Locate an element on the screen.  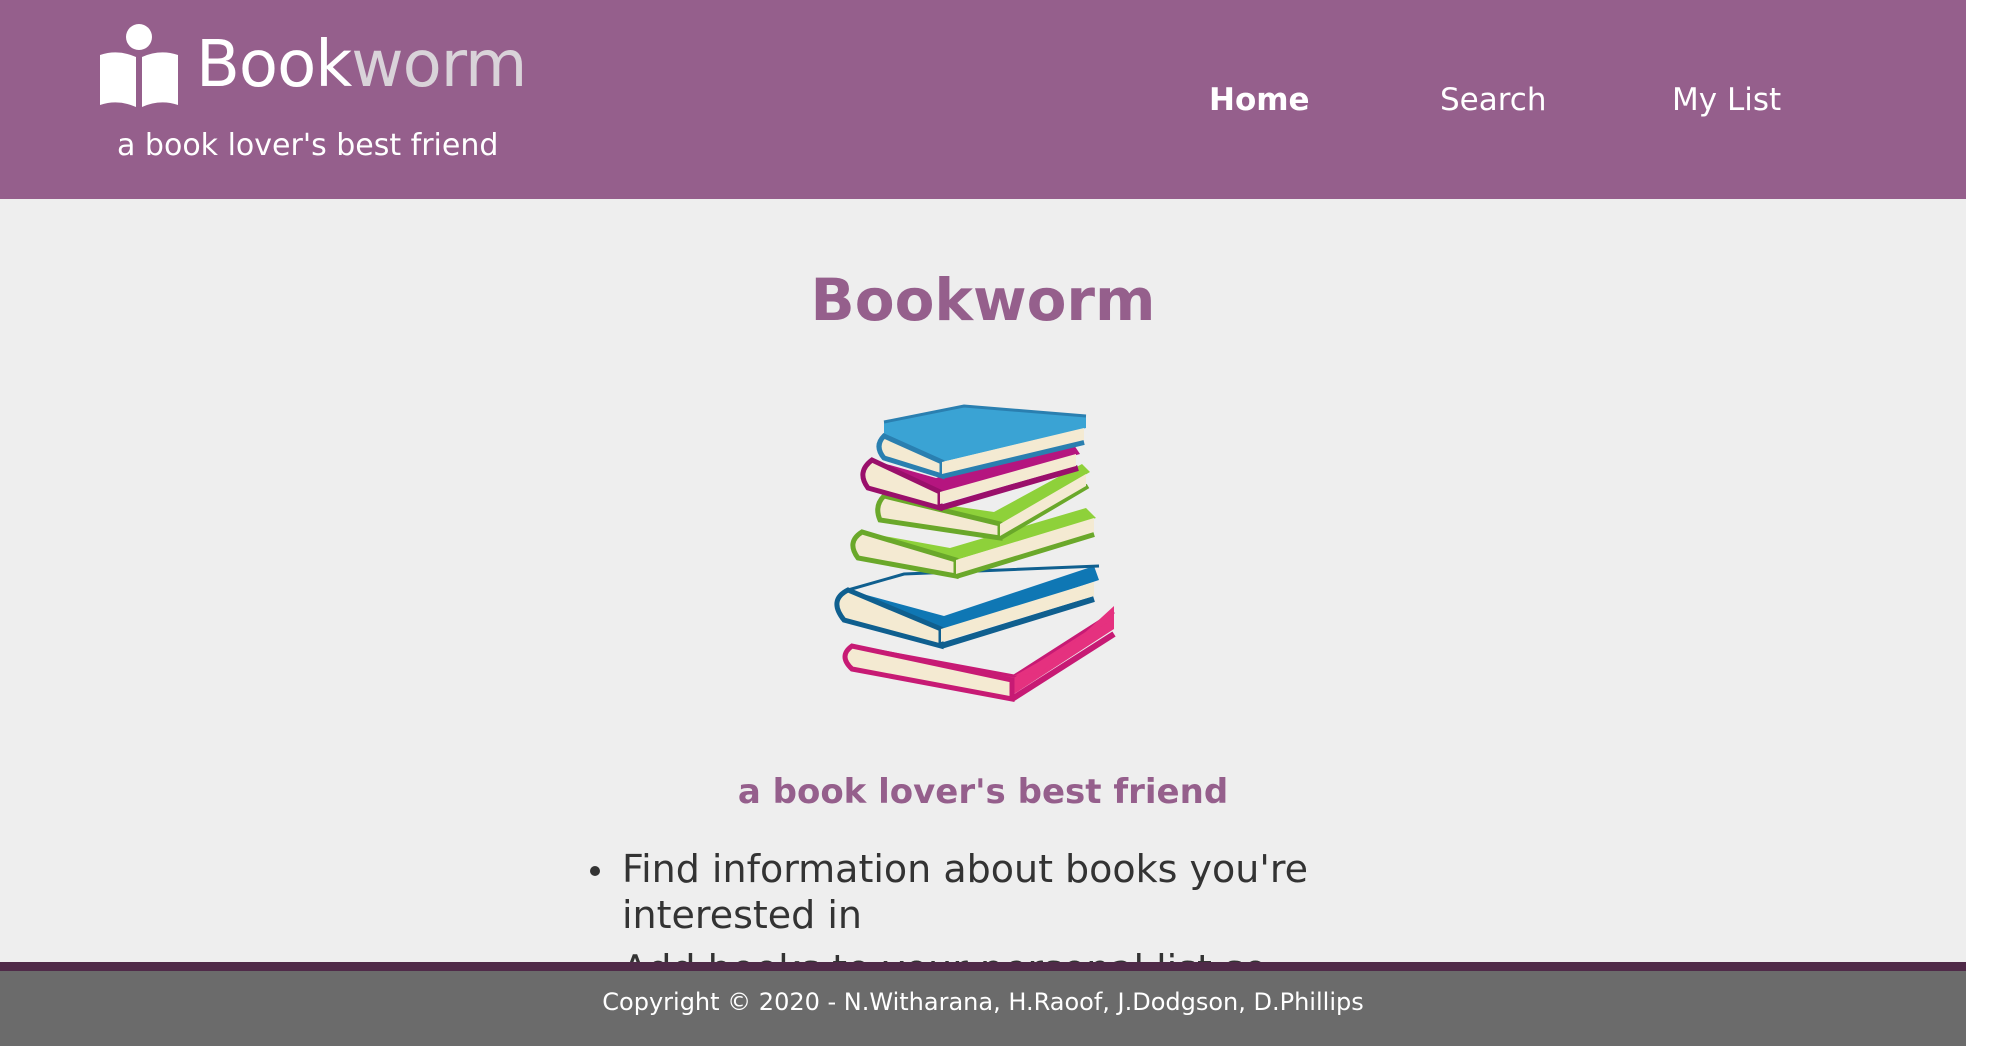
stack-of-books-illustration is located at coordinates (975, 553).